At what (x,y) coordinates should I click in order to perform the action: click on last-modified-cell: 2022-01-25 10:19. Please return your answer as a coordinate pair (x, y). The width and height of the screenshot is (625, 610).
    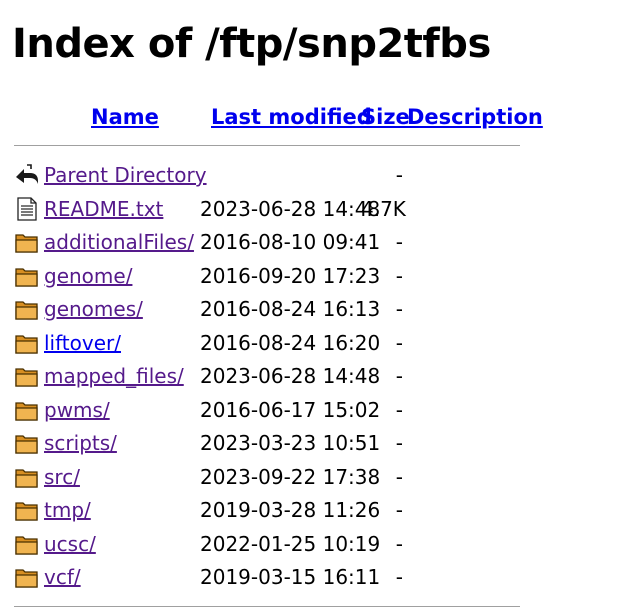
    Looking at the image, I should click on (290, 543).